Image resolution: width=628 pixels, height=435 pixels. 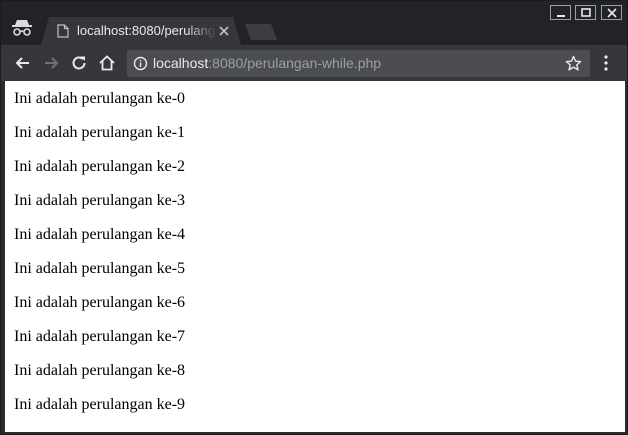 I want to click on new-tab-button, so click(x=261, y=32).